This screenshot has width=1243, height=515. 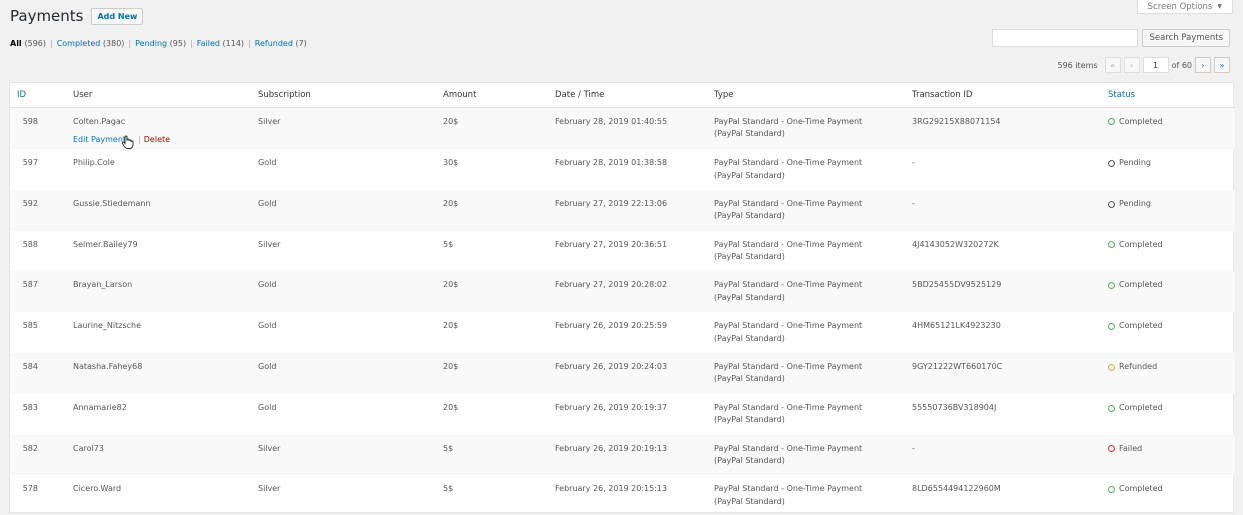 What do you see at coordinates (1171, 449) in the screenshot?
I see `status-badge: Failed` at bounding box center [1171, 449].